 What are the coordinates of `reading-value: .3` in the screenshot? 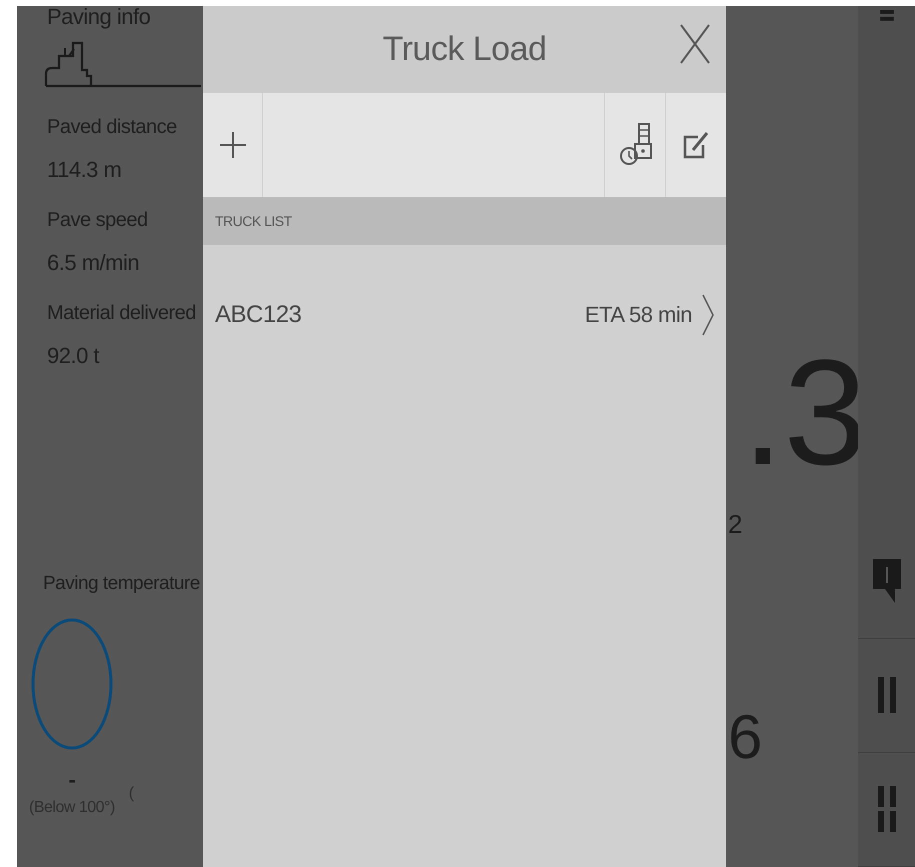 It's located at (805, 412).